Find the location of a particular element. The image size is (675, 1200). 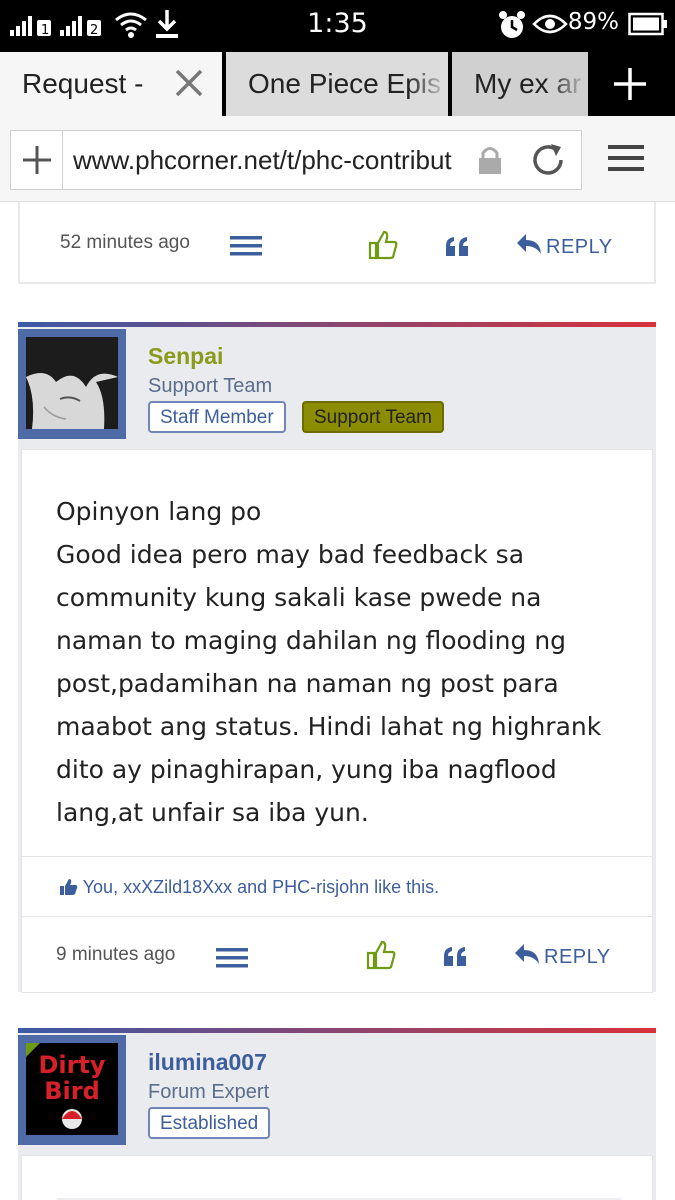

battery-icon is located at coordinates (647, 24).